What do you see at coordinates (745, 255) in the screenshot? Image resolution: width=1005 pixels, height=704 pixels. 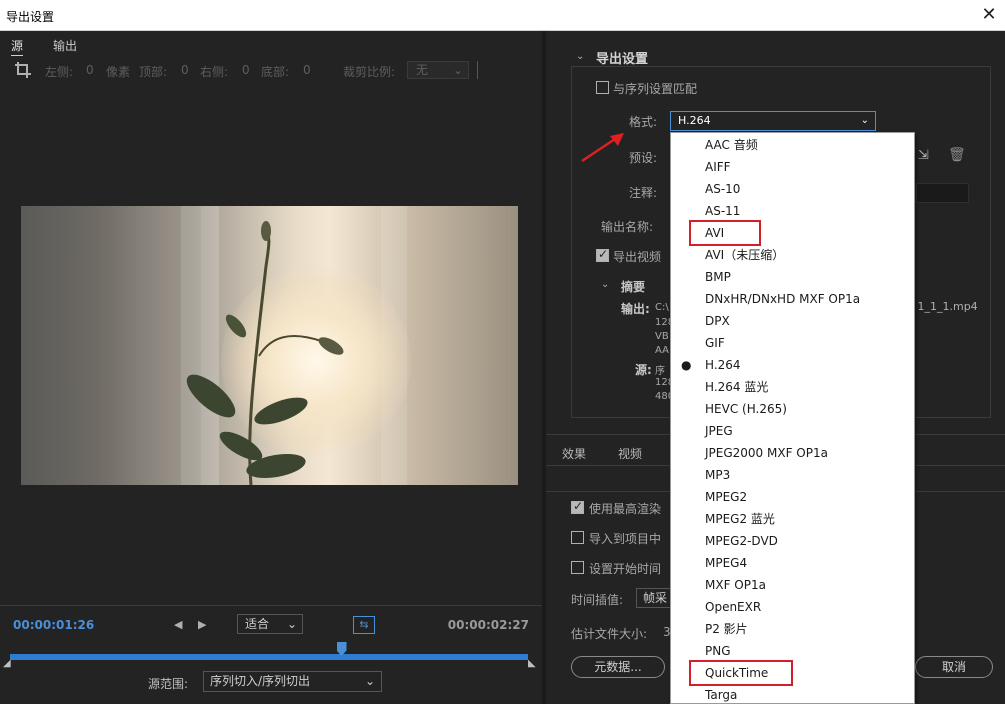 I see `format-option-label: AVI（未压缩）` at bounding box center [745, 255].